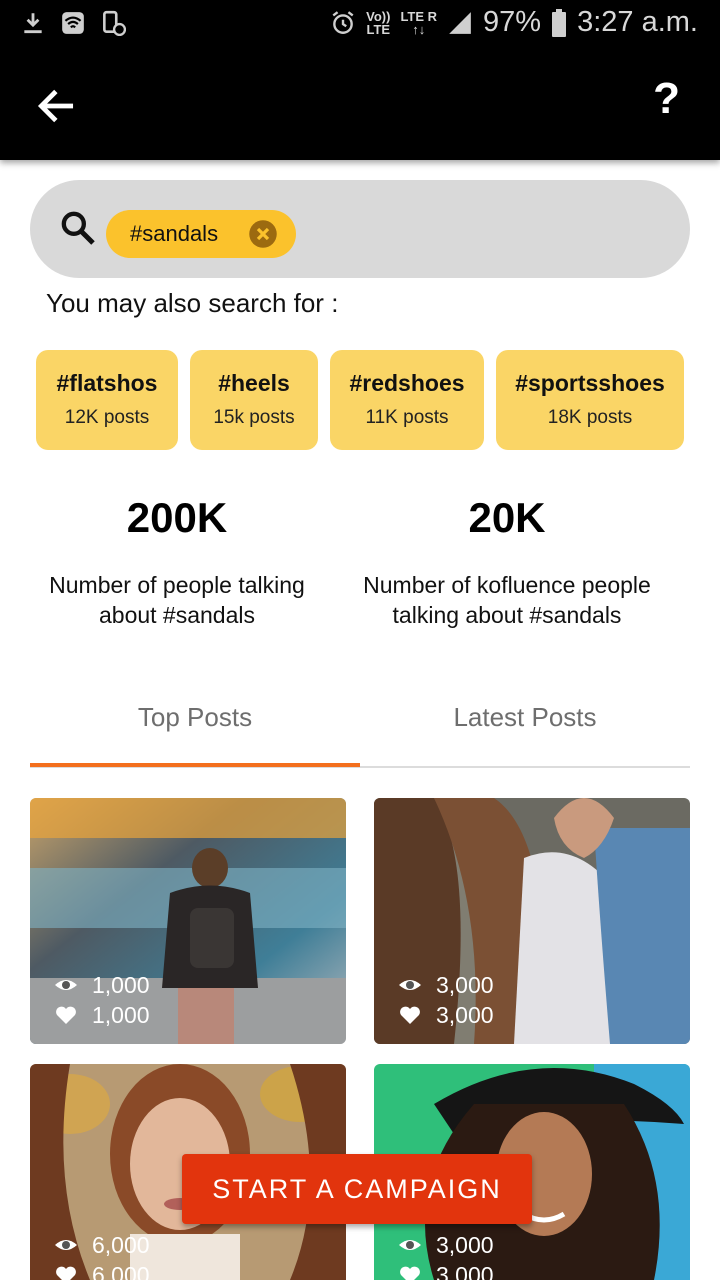  Describe the element at coordinates (666, 99) in the screenshot. I see `help-button: ?` at that location.